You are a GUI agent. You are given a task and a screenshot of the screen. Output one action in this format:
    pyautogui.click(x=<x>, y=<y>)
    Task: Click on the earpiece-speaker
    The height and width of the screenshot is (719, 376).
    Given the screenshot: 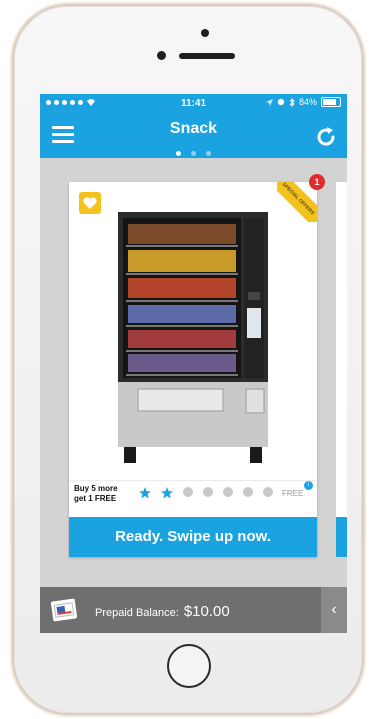 What is the action you would take?
    pyautogui.click(x=207, y=56)
    